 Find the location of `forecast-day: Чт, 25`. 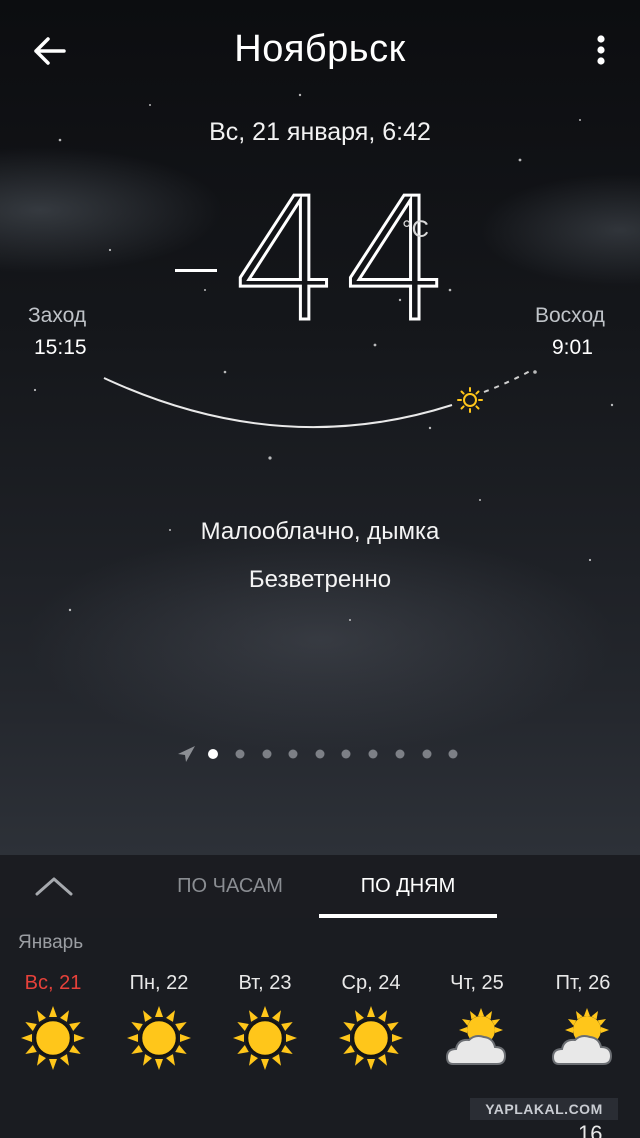

forecast-day: Чт, 25 is located at coordinates (477, 1022).